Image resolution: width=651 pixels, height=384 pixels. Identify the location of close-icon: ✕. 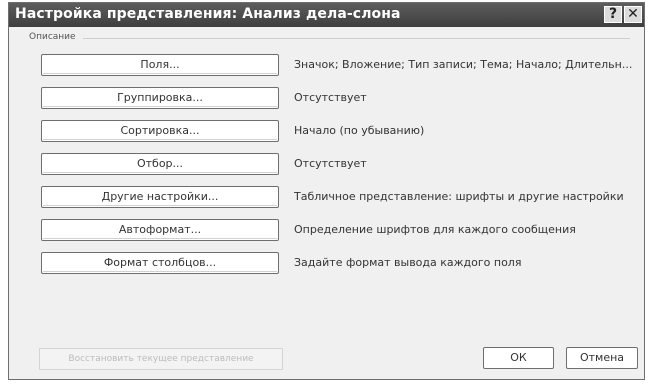
(633, 14).